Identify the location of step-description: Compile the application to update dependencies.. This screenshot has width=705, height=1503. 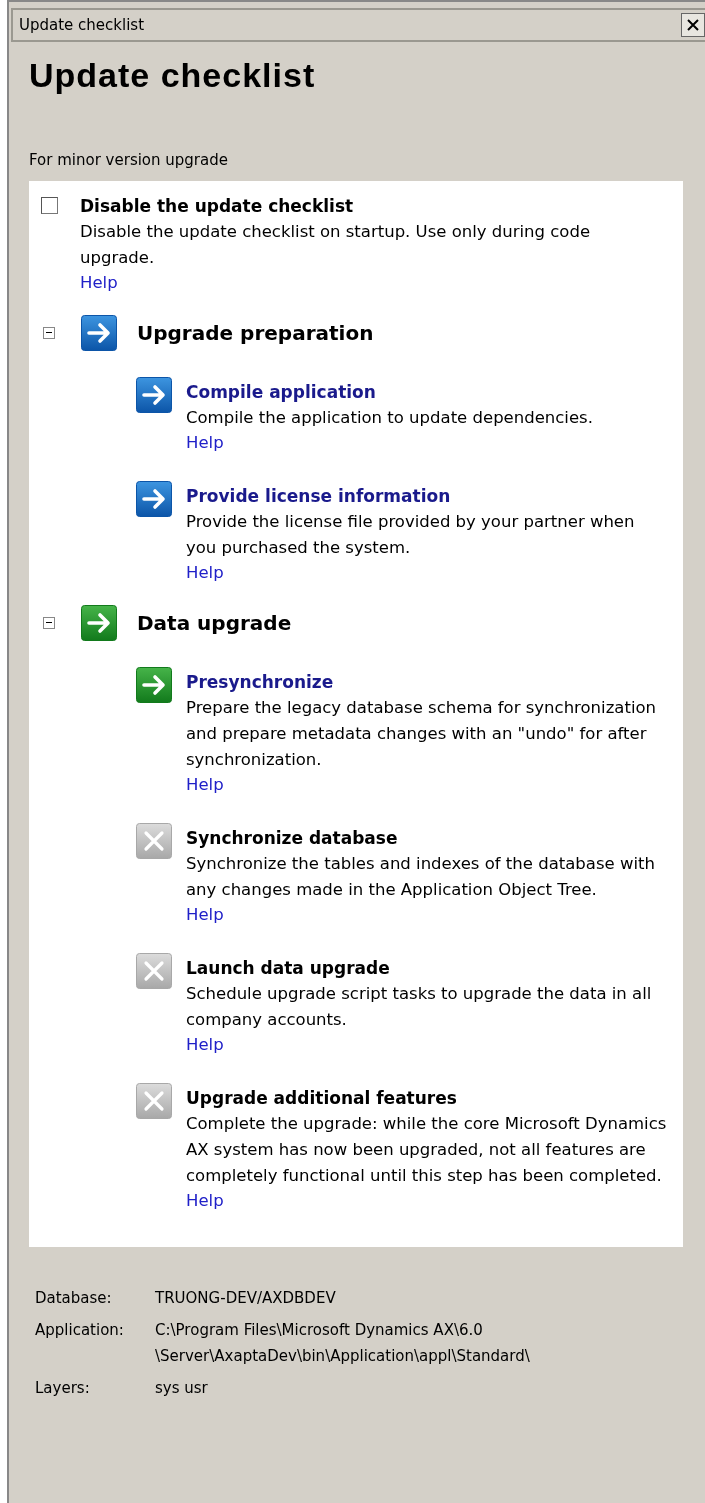
(389, 418).